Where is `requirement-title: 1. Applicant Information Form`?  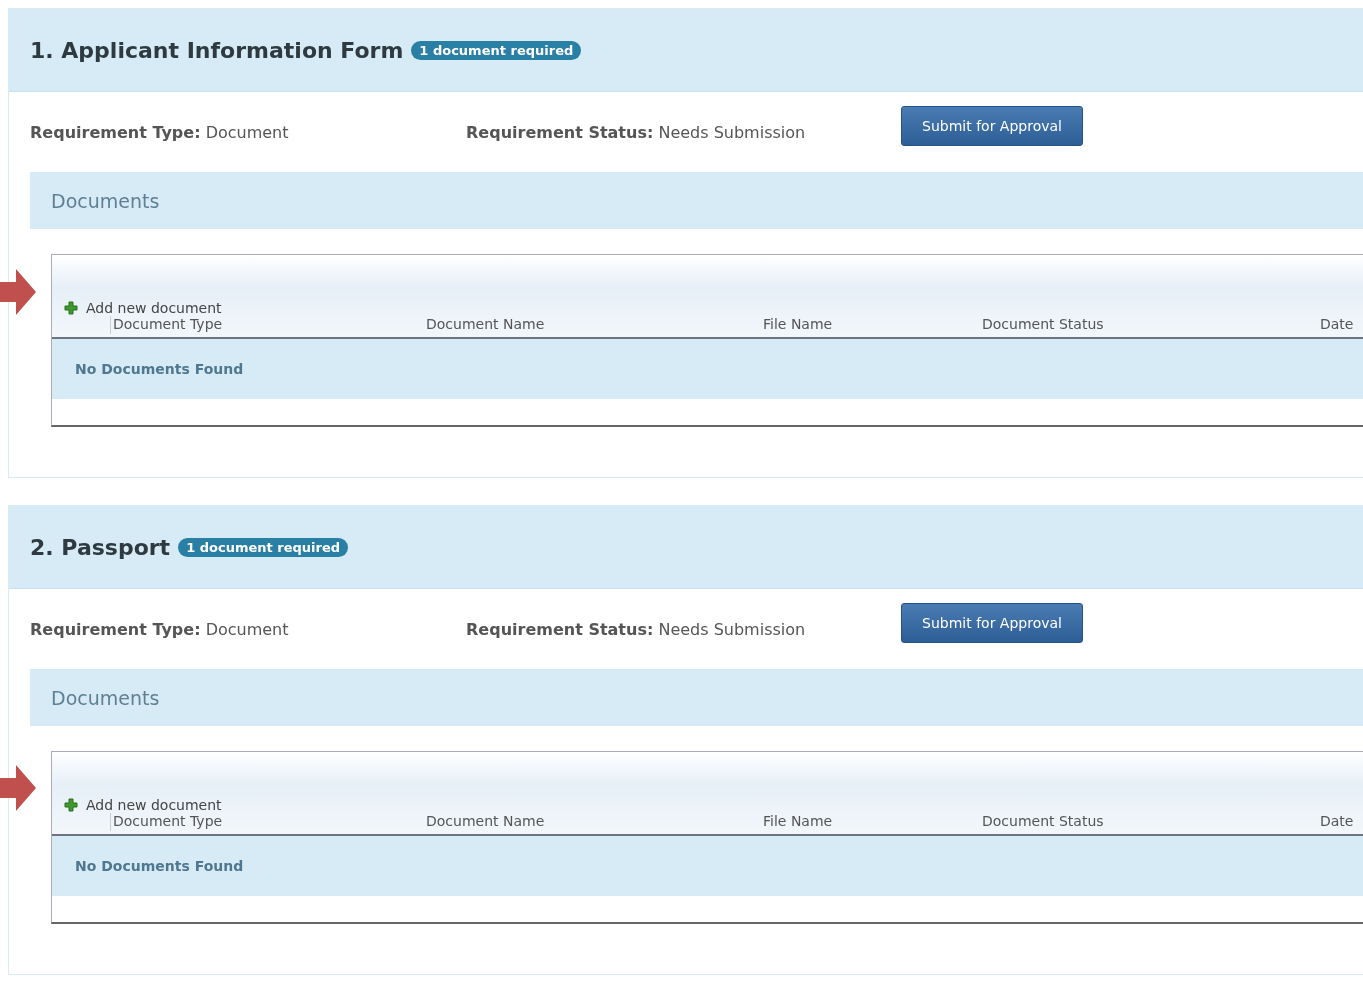 requirement-title: 1. Applicant Information Form is located at coordinates (217, 50).